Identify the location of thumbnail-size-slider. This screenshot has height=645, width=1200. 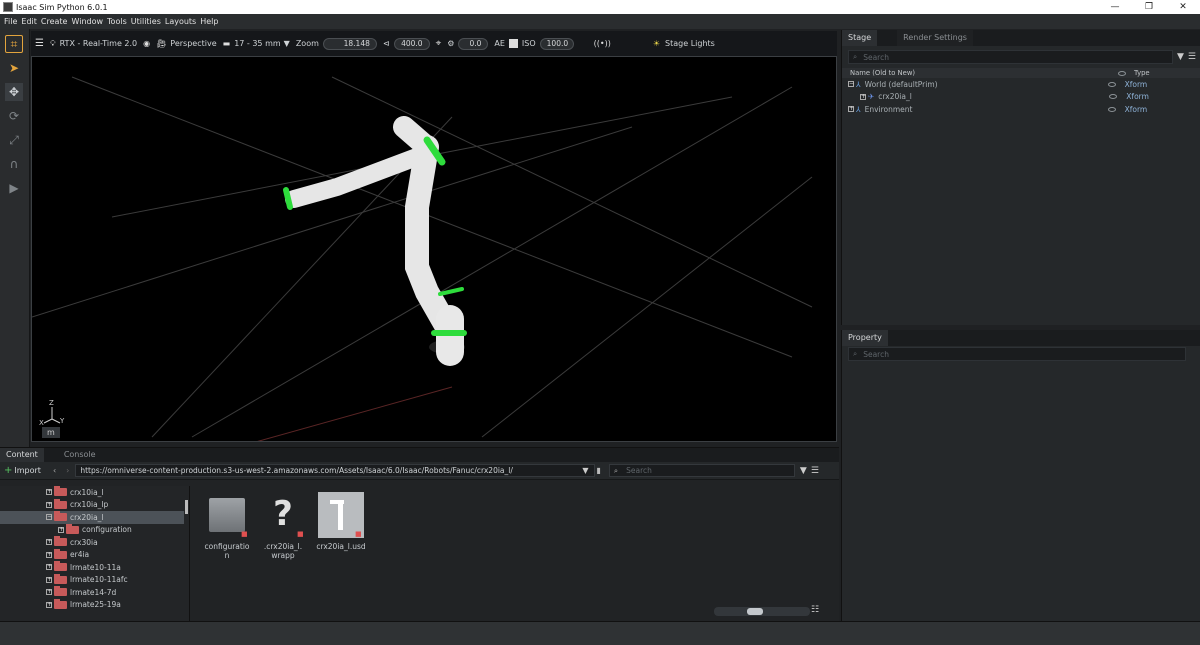
(762, 611).